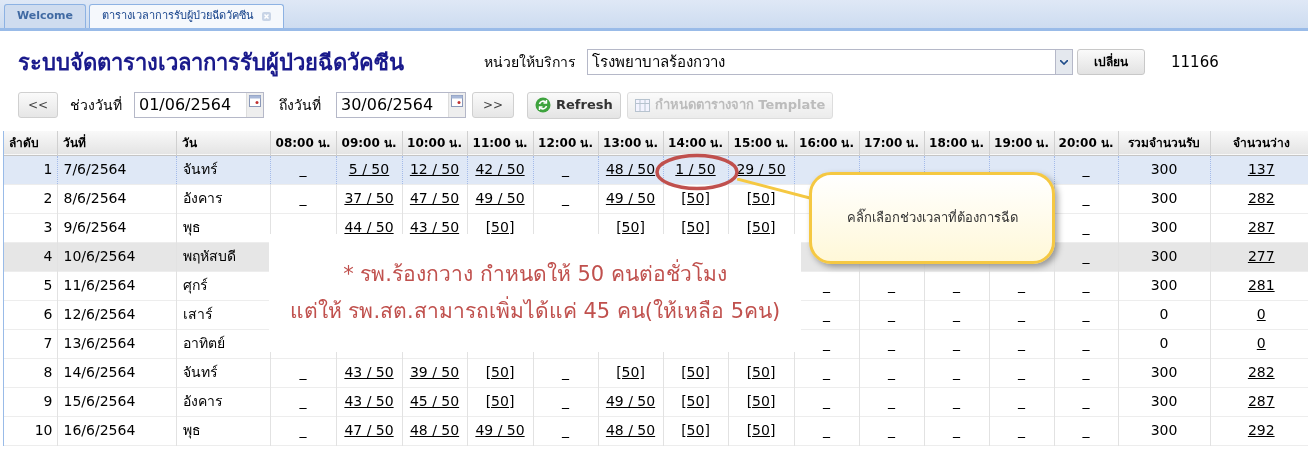  What do you see at coordinates (223, 143) in the screenshot?
I see `column-header: วัน` at bounding box center [223, 143].